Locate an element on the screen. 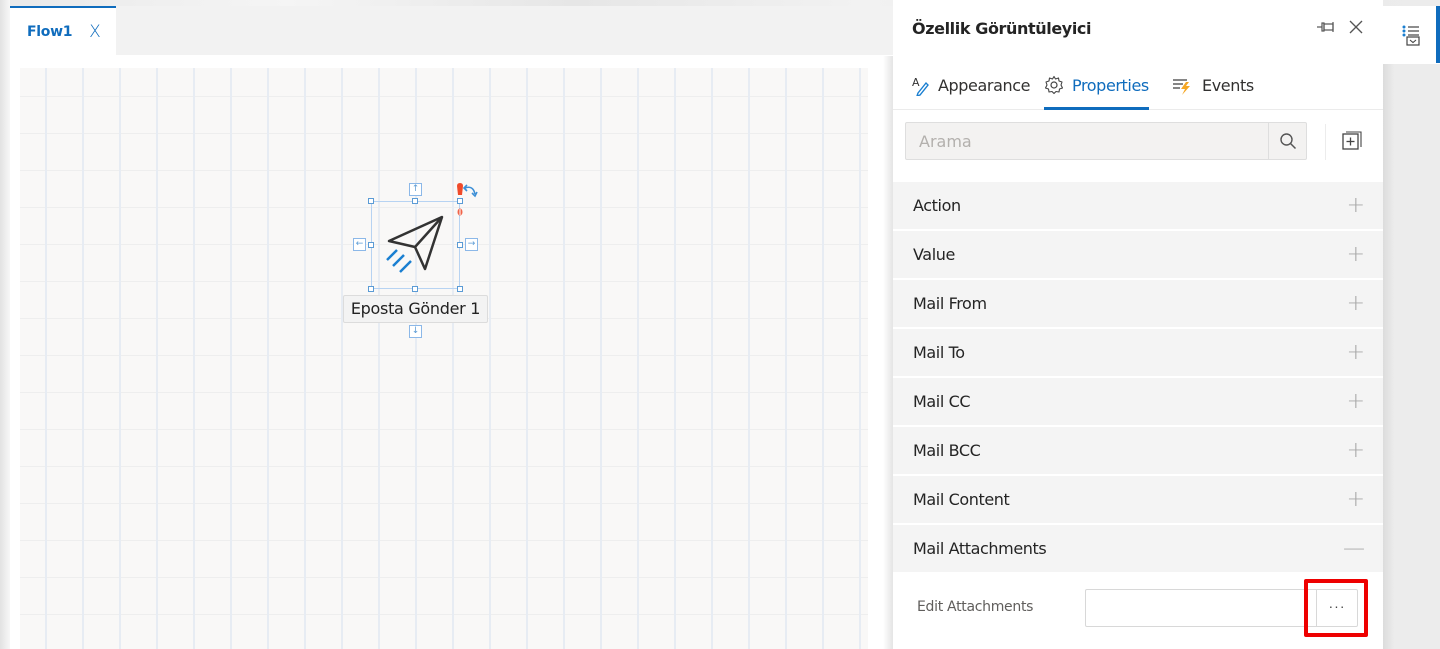 This screenshot has width=1440, height=649. group-mail-to: Mail To + is located at coordinates (1138, 353).